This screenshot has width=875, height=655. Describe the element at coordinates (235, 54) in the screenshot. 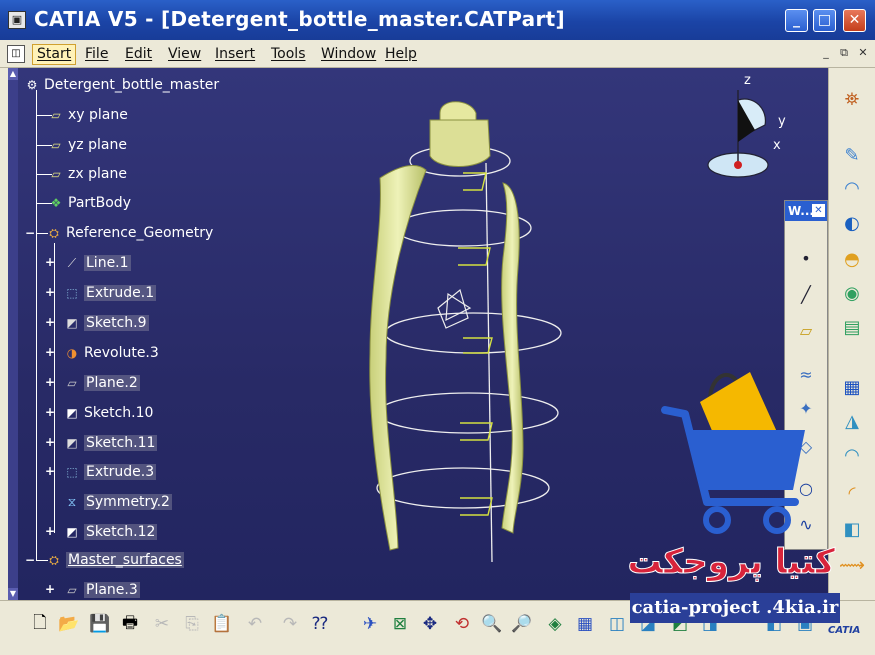

I see `menu-insert: Insert` at that location.